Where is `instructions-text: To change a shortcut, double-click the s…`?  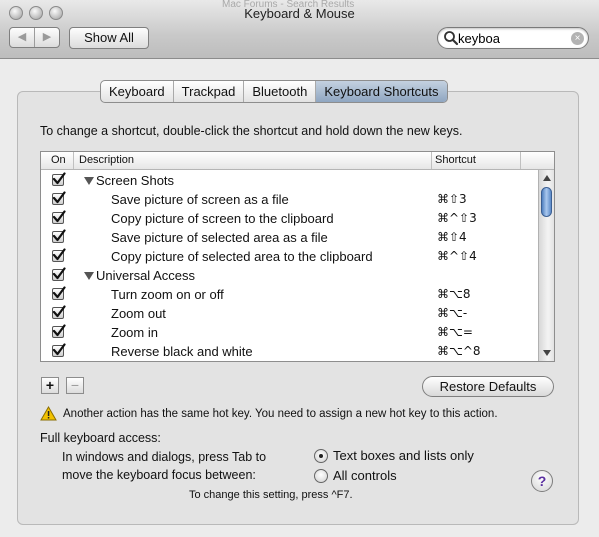
instructions-text: To change a shortcut, double-click the s… is located at coordinates (251, 131).